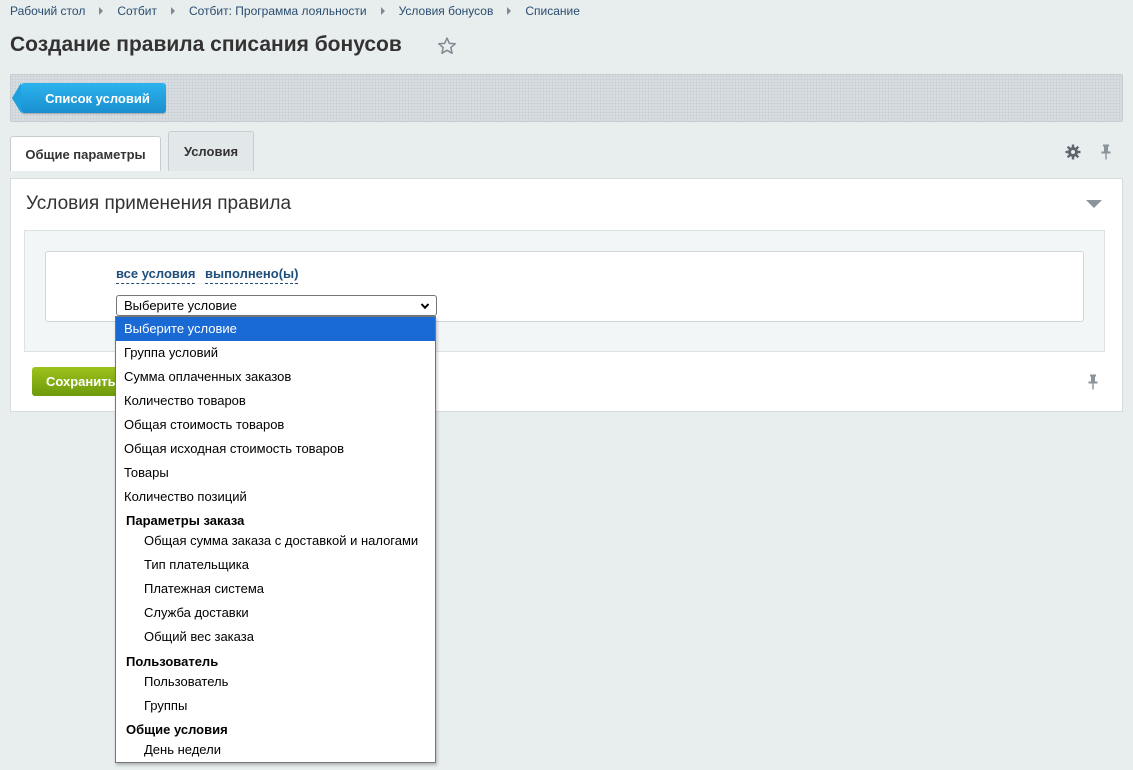  I want to click on condition-select: Выберите условие, so click(276, 305).